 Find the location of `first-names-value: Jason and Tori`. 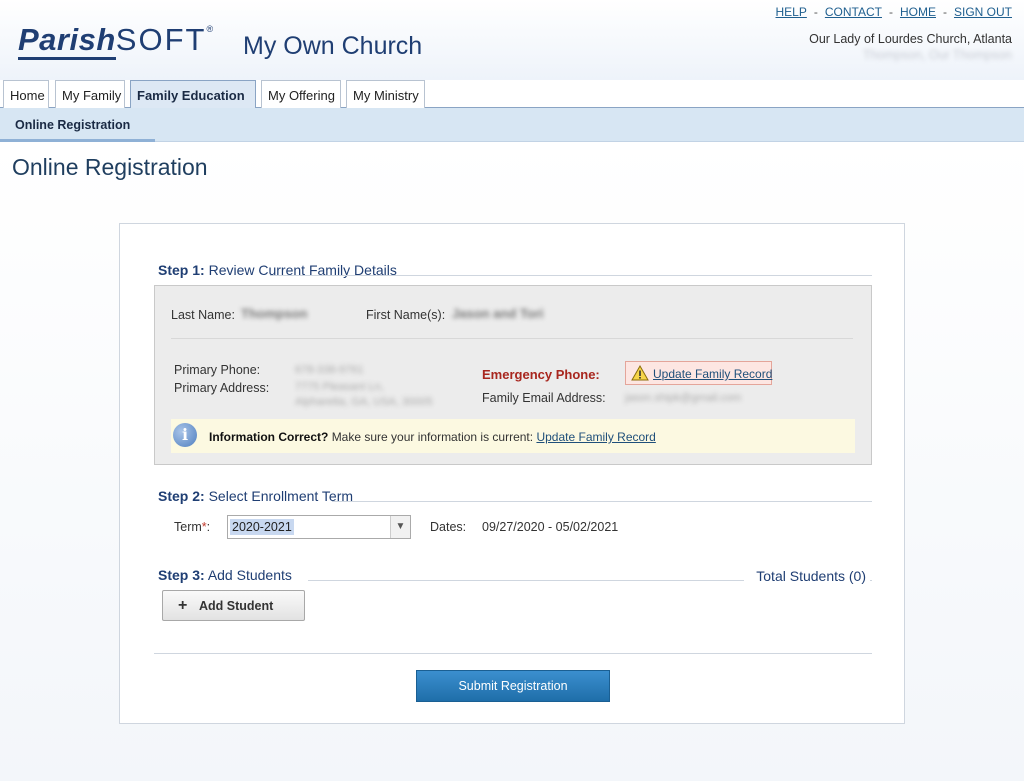

first-names-value: Jason and Tori is located at coordinates (498, 313).